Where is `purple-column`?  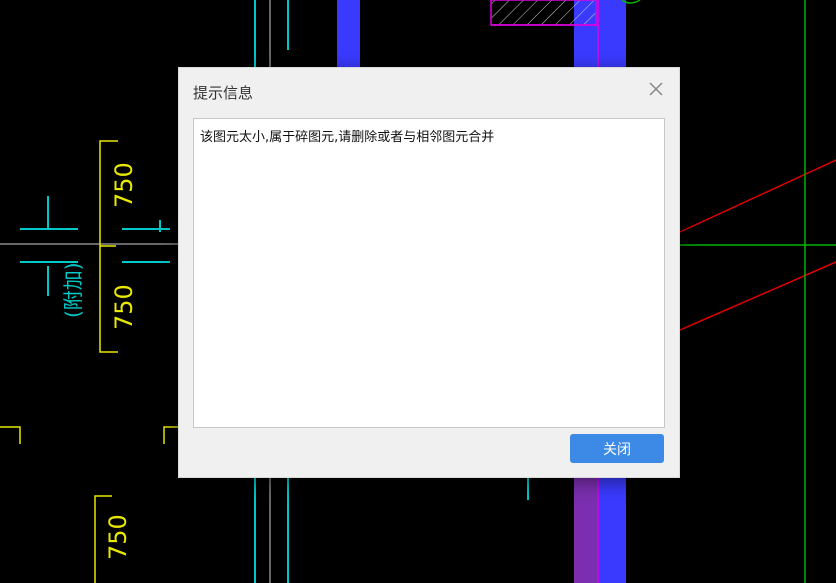
purple-column is located at coordinates (586, 530).